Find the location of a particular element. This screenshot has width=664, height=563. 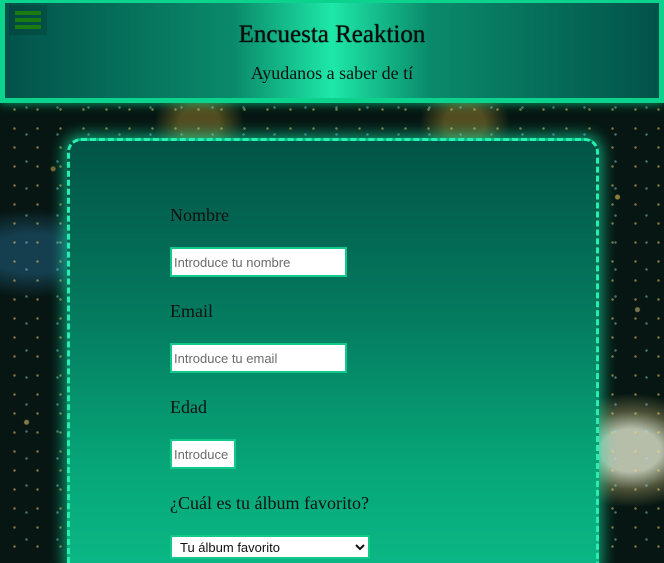

nombre-input is located at coordinates (258, 262).